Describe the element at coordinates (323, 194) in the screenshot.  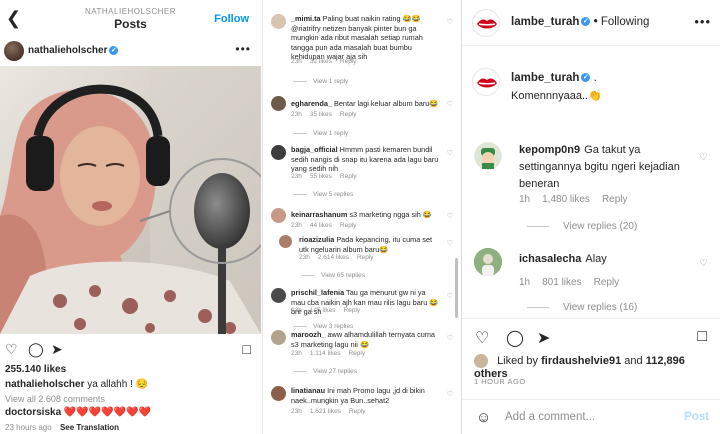
I see `view-replies-link: View 5 replies` at that location.